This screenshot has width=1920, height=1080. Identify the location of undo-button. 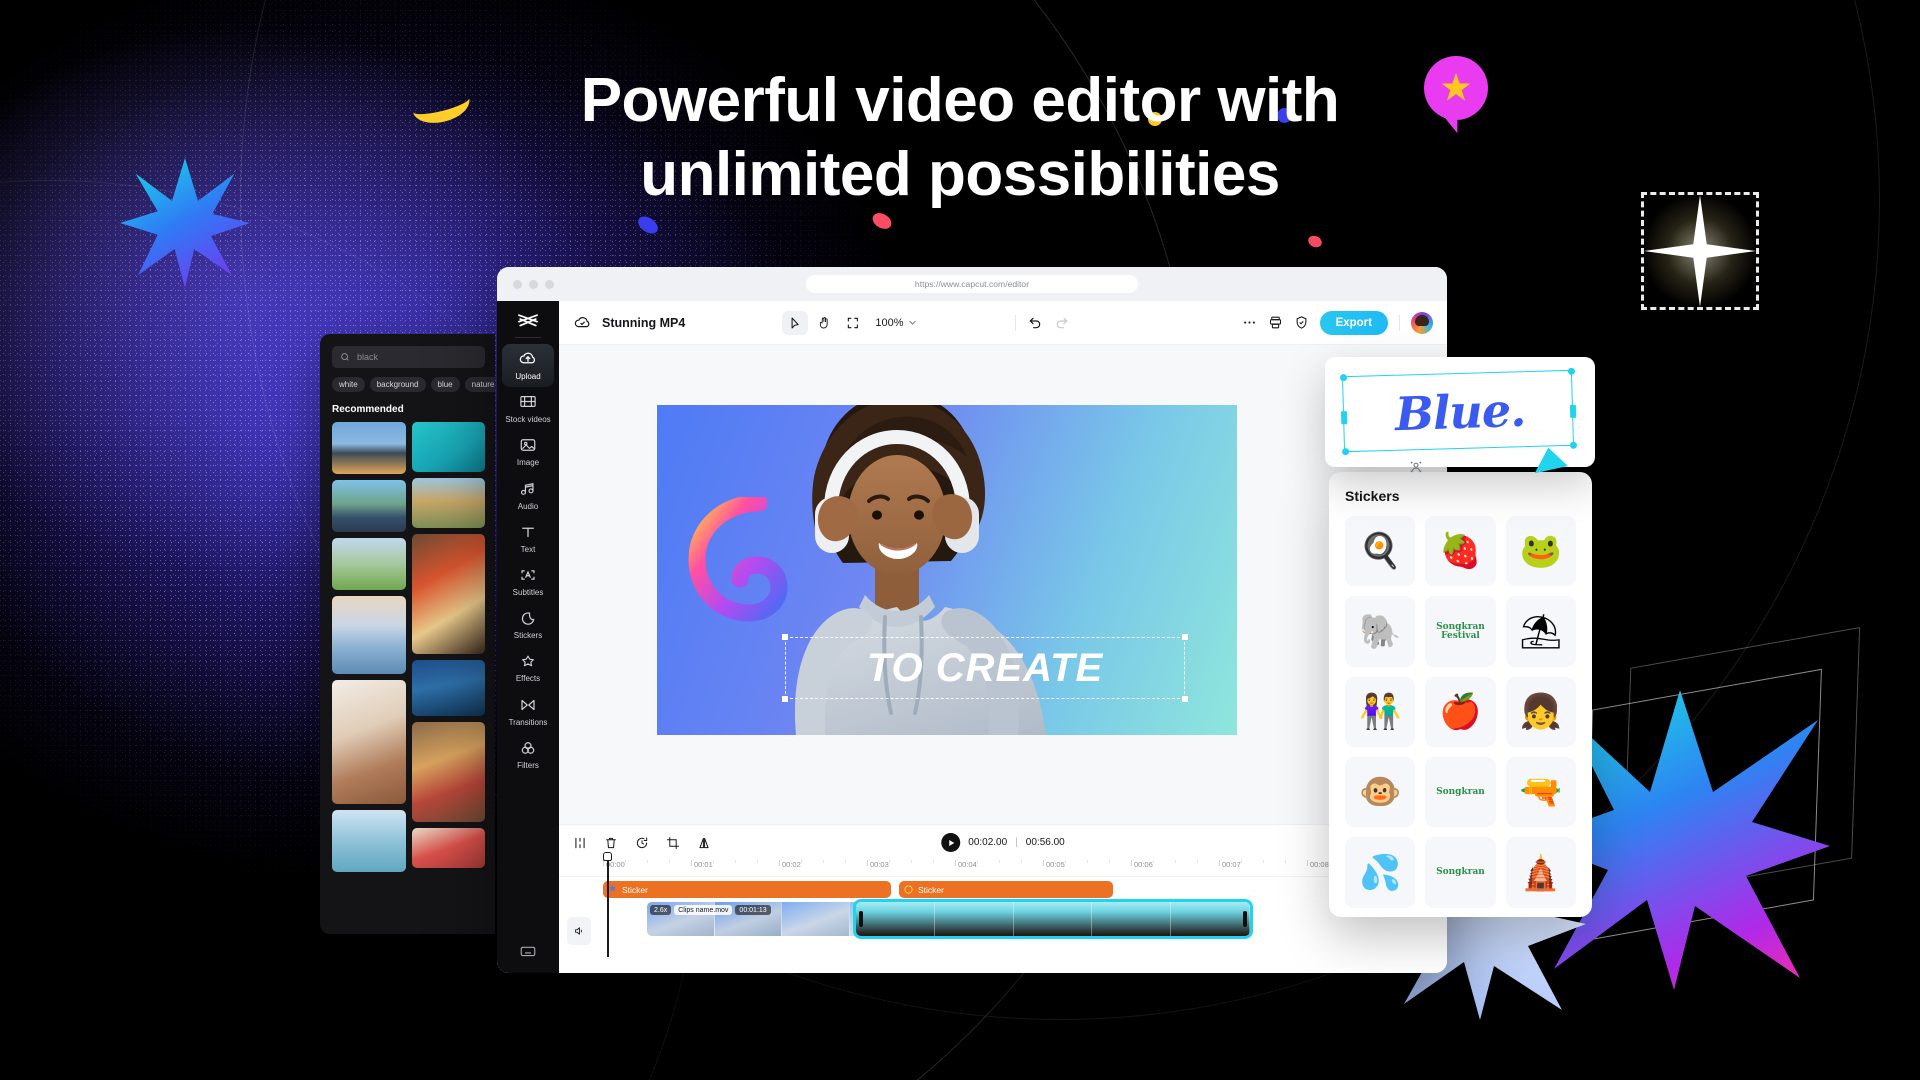
(1035, 323).